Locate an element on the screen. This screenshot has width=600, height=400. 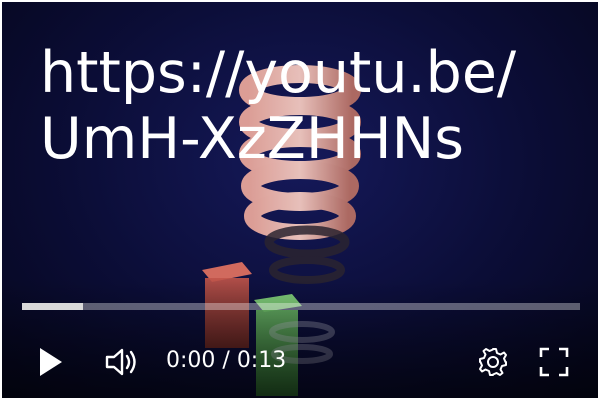
duration: 0:13 is located at coordinates (261, 360).